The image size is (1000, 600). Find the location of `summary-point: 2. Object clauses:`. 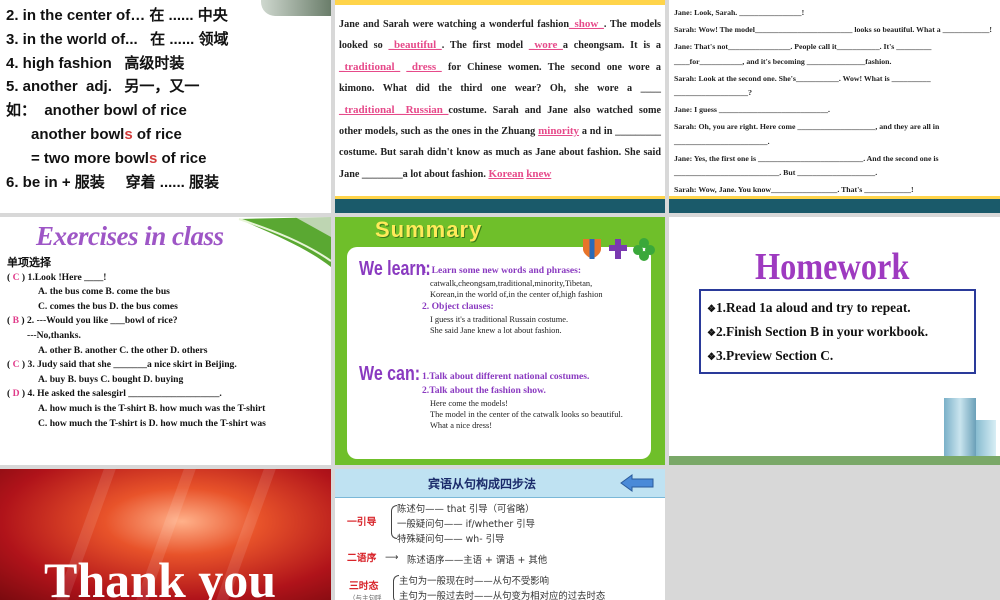

summary-point: 2. Object clauses: is located at coordinates (458, 306).